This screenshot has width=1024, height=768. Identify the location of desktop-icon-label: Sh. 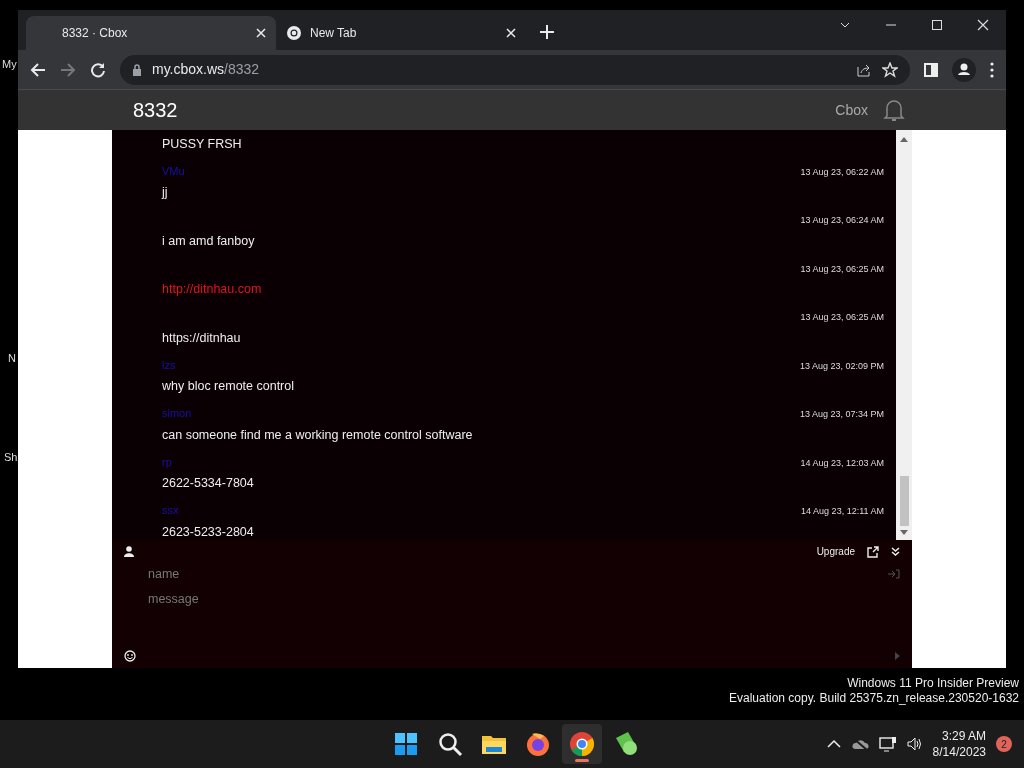
(11, 457).